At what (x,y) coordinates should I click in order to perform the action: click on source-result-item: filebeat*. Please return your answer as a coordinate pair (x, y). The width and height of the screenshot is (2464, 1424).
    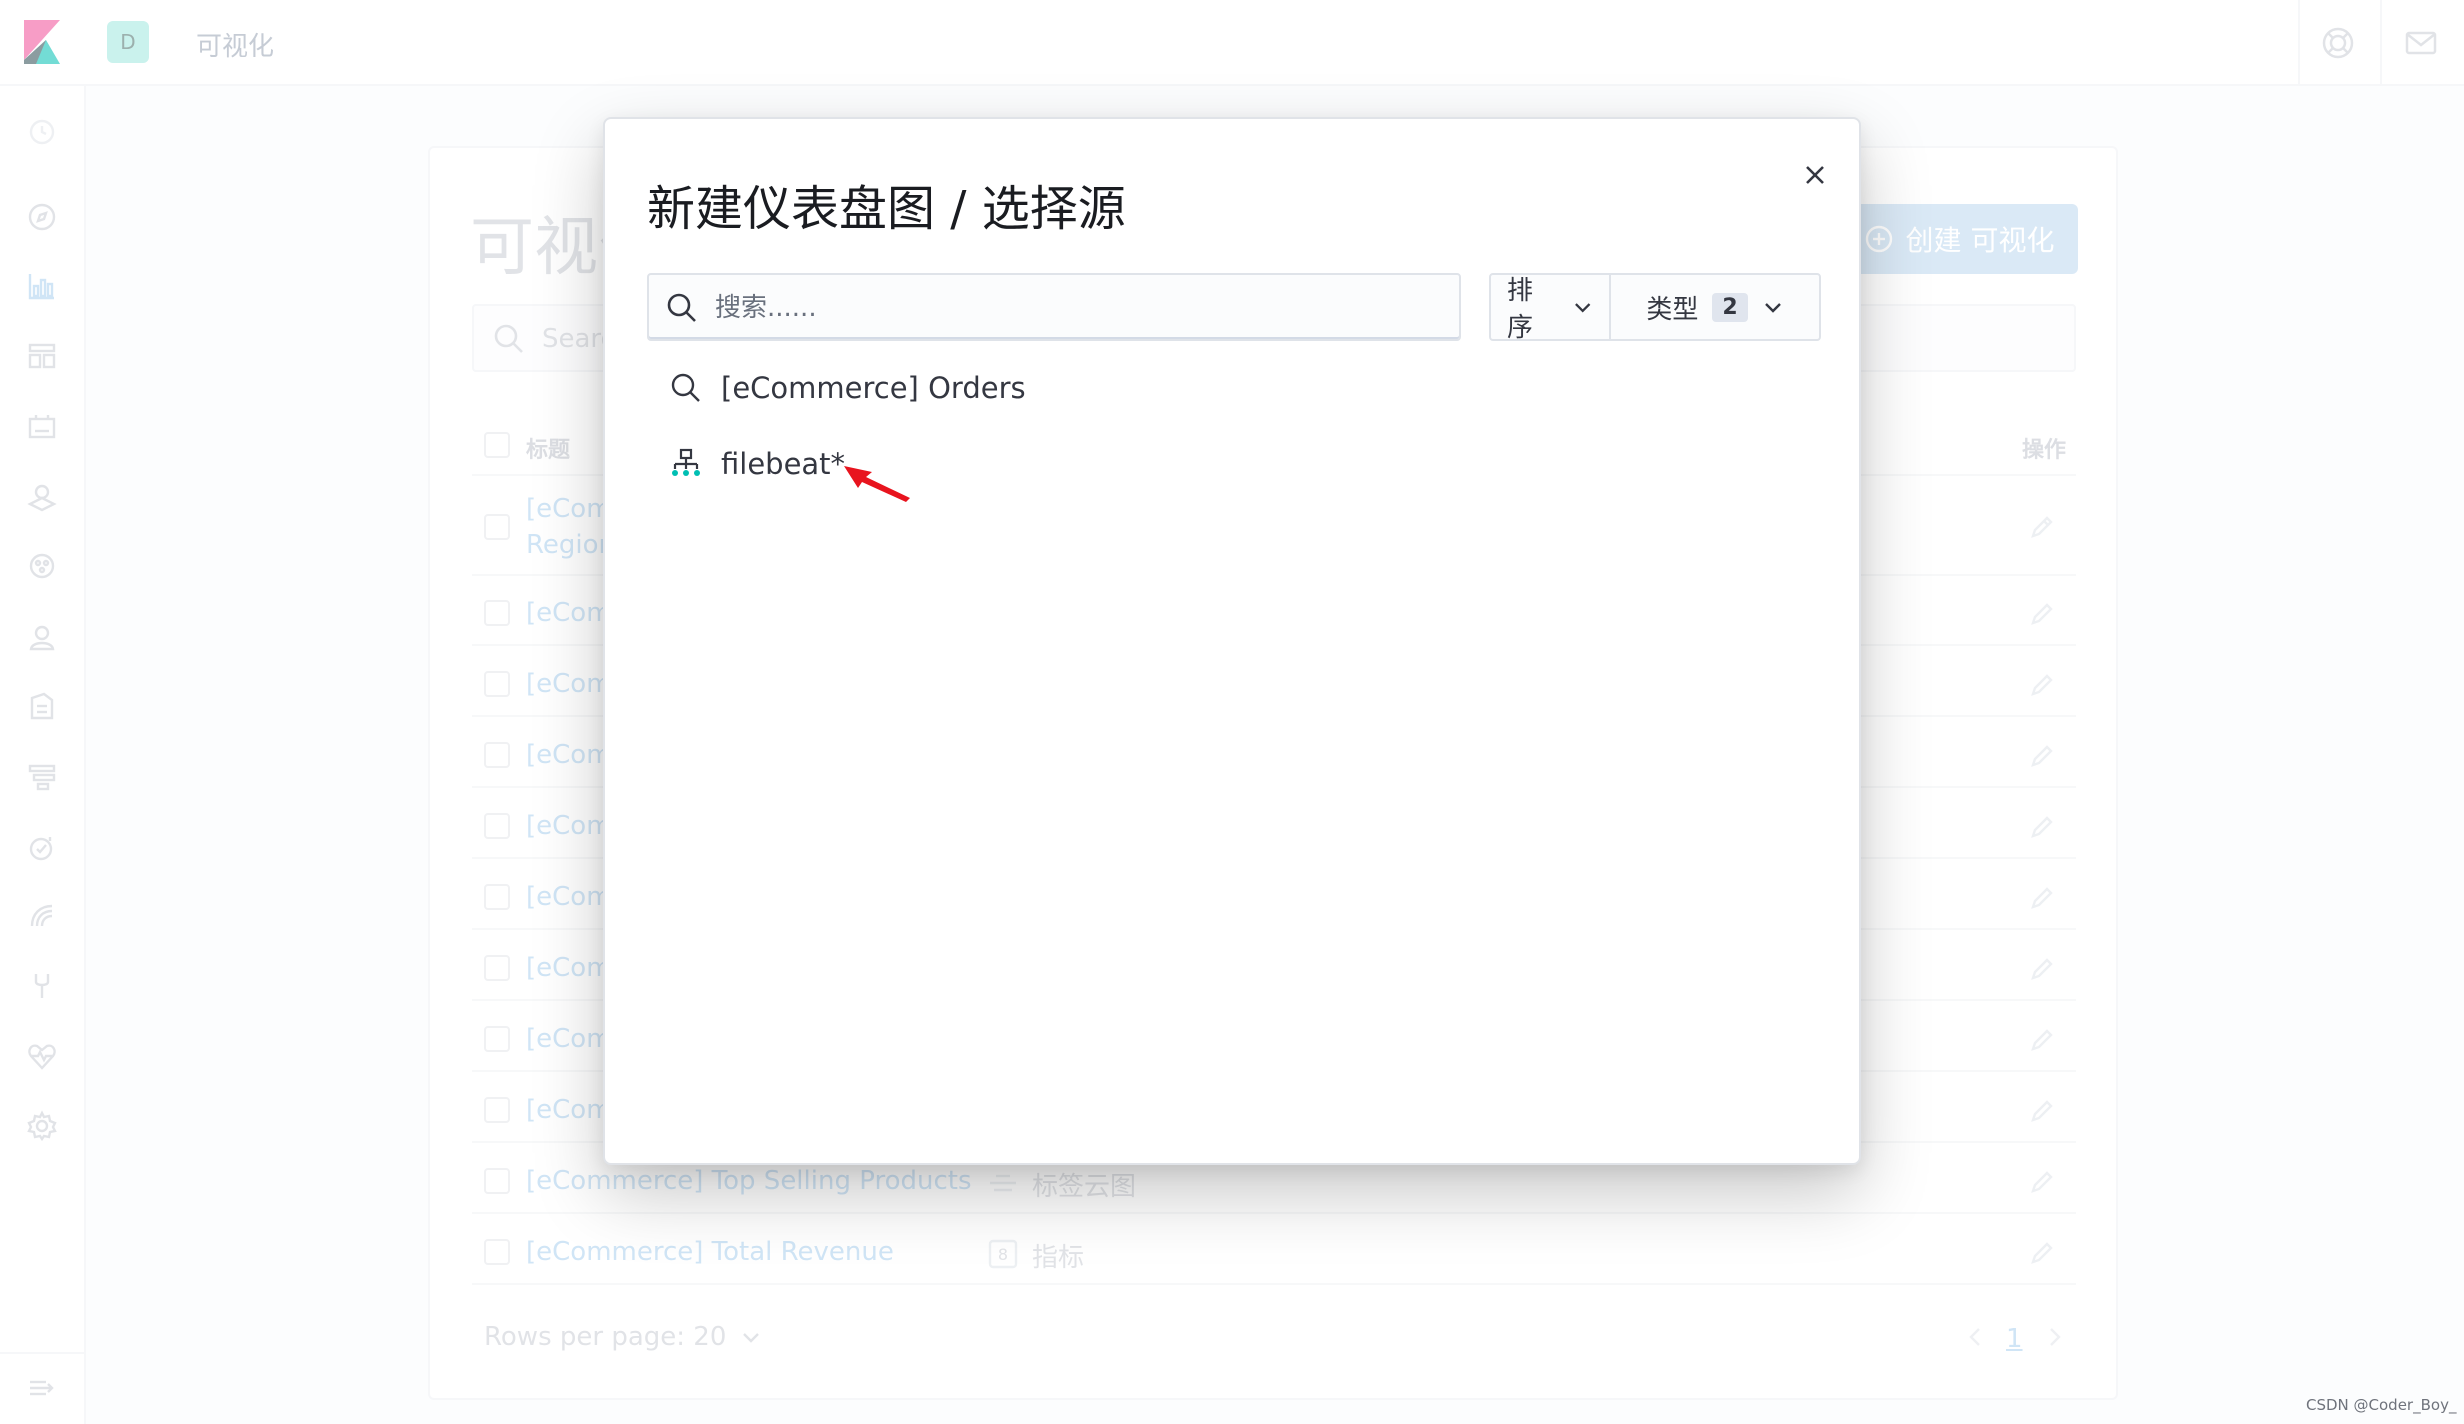
    Looking at the image, I should click on (757, 464).